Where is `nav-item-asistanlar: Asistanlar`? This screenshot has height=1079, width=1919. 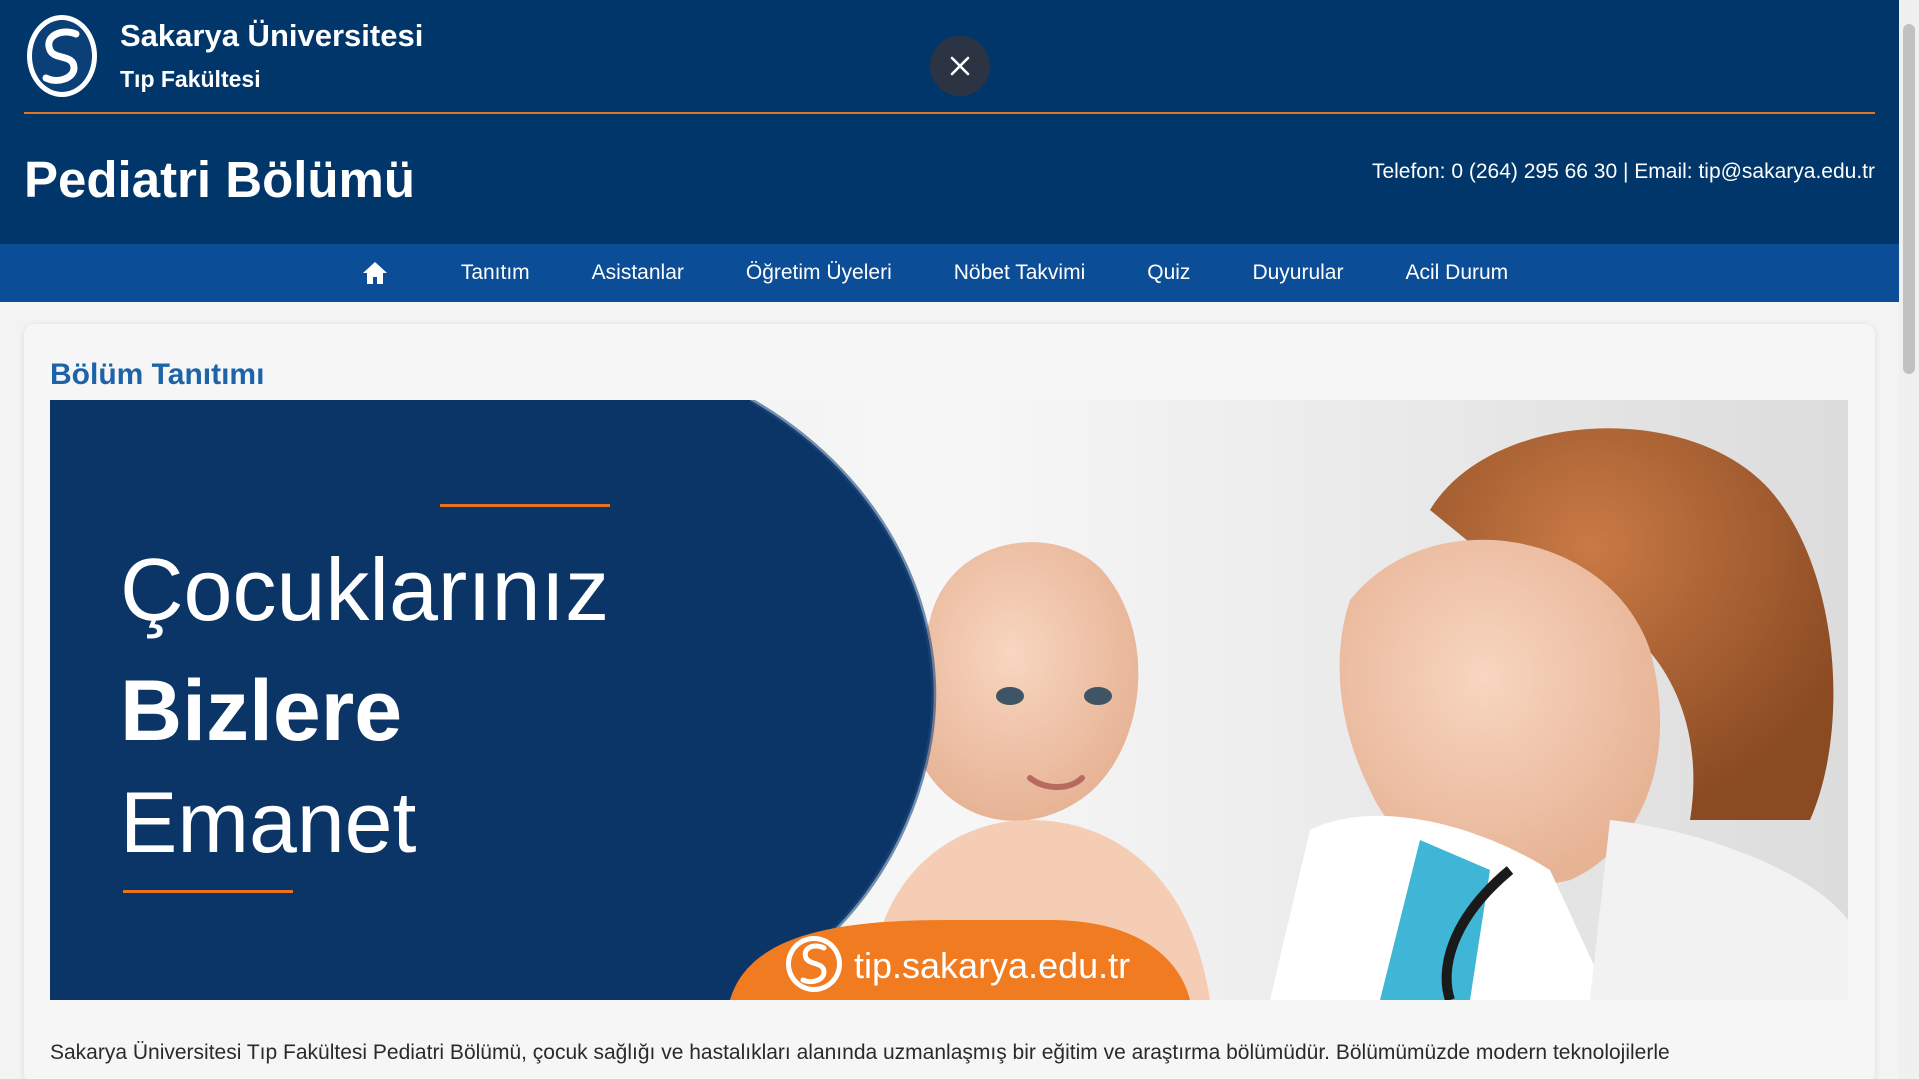
nav-item-asistanlar: Asistanlar is located at coordinates (638, 273).